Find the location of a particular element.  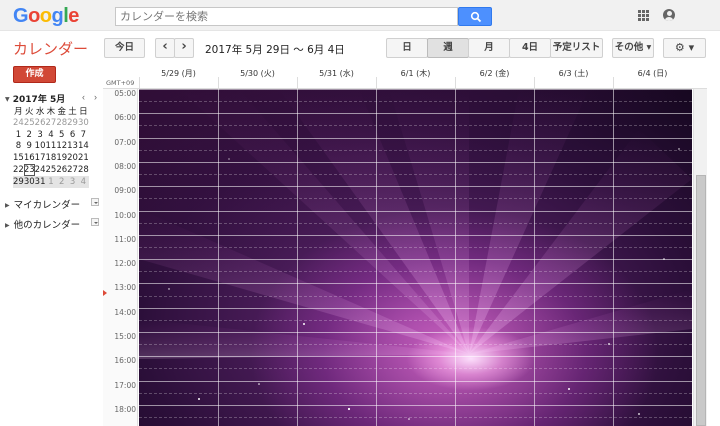

hour-label: 09:00 is located at coordinates (125, 191).